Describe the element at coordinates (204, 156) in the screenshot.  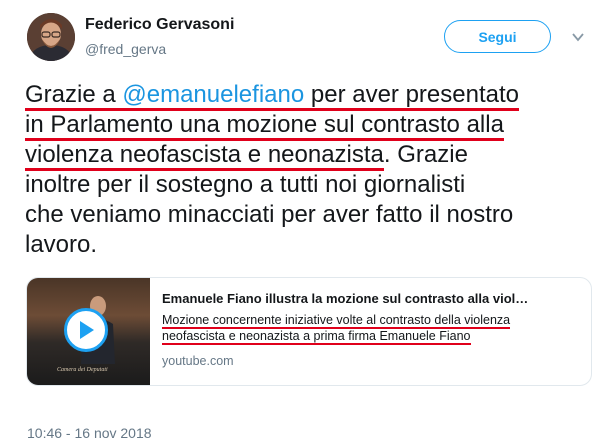
I see `underline-annotation: violenza neofascista e neonazista` at that location.